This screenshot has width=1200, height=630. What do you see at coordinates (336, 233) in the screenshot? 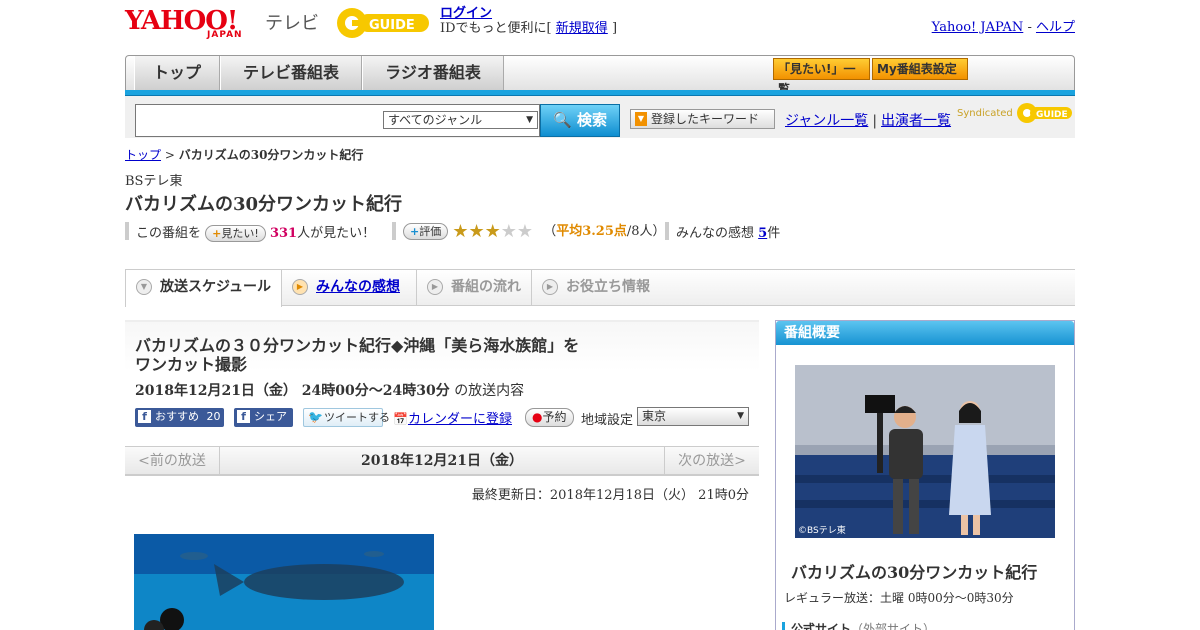
I see `mitai-suffix: 人が見たい！` at bounding box center [336, 233].